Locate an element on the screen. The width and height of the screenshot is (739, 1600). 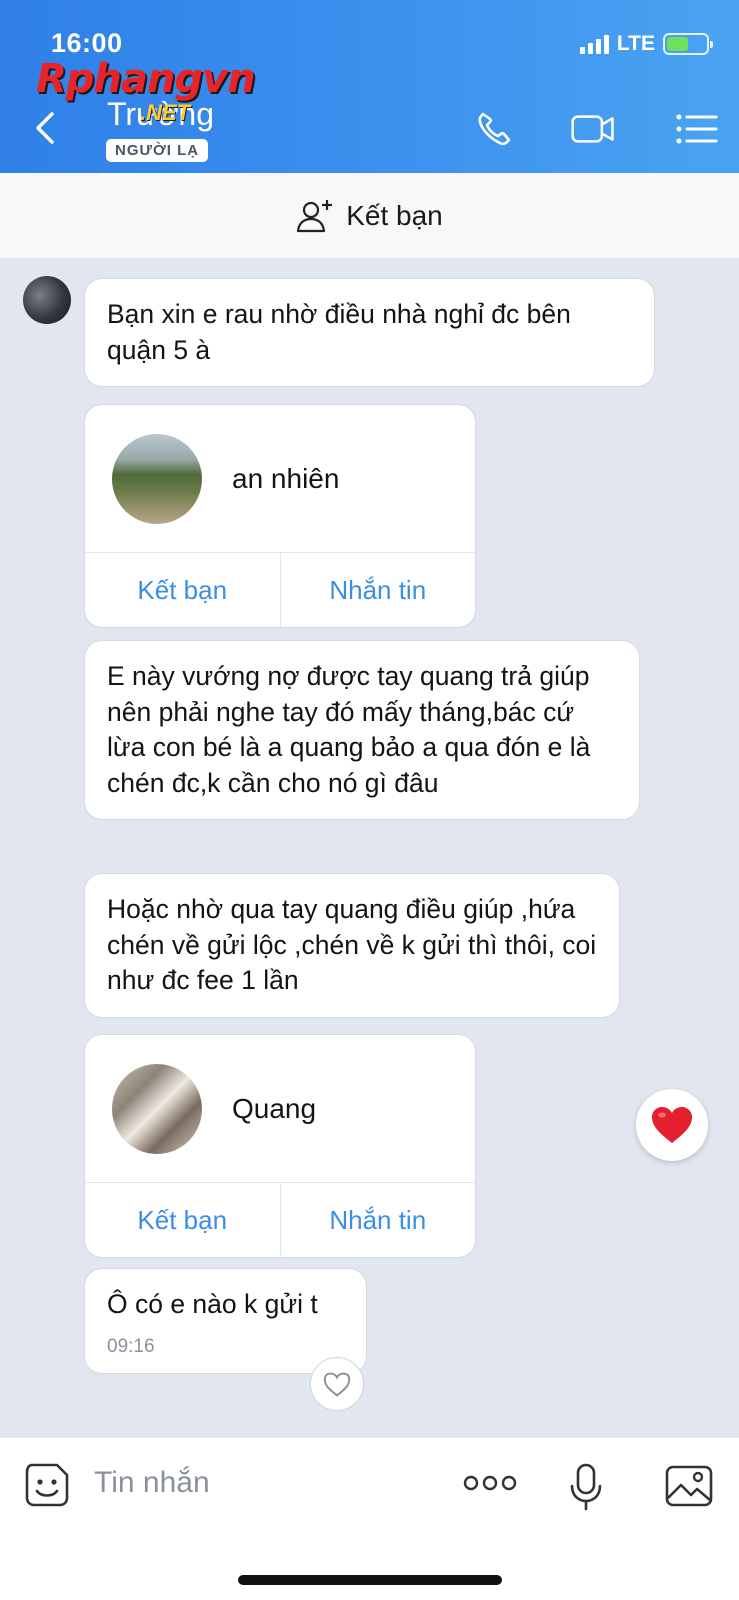
more-dots-icon is located at coordinates (490, 1483).